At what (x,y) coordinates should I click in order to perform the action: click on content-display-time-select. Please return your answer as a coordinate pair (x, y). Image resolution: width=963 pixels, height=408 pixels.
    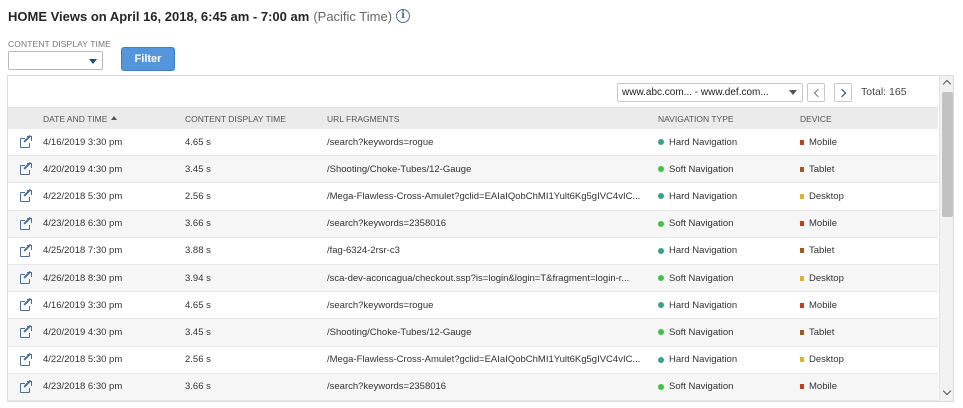
    Looking at the image, I should click on (55, 60).